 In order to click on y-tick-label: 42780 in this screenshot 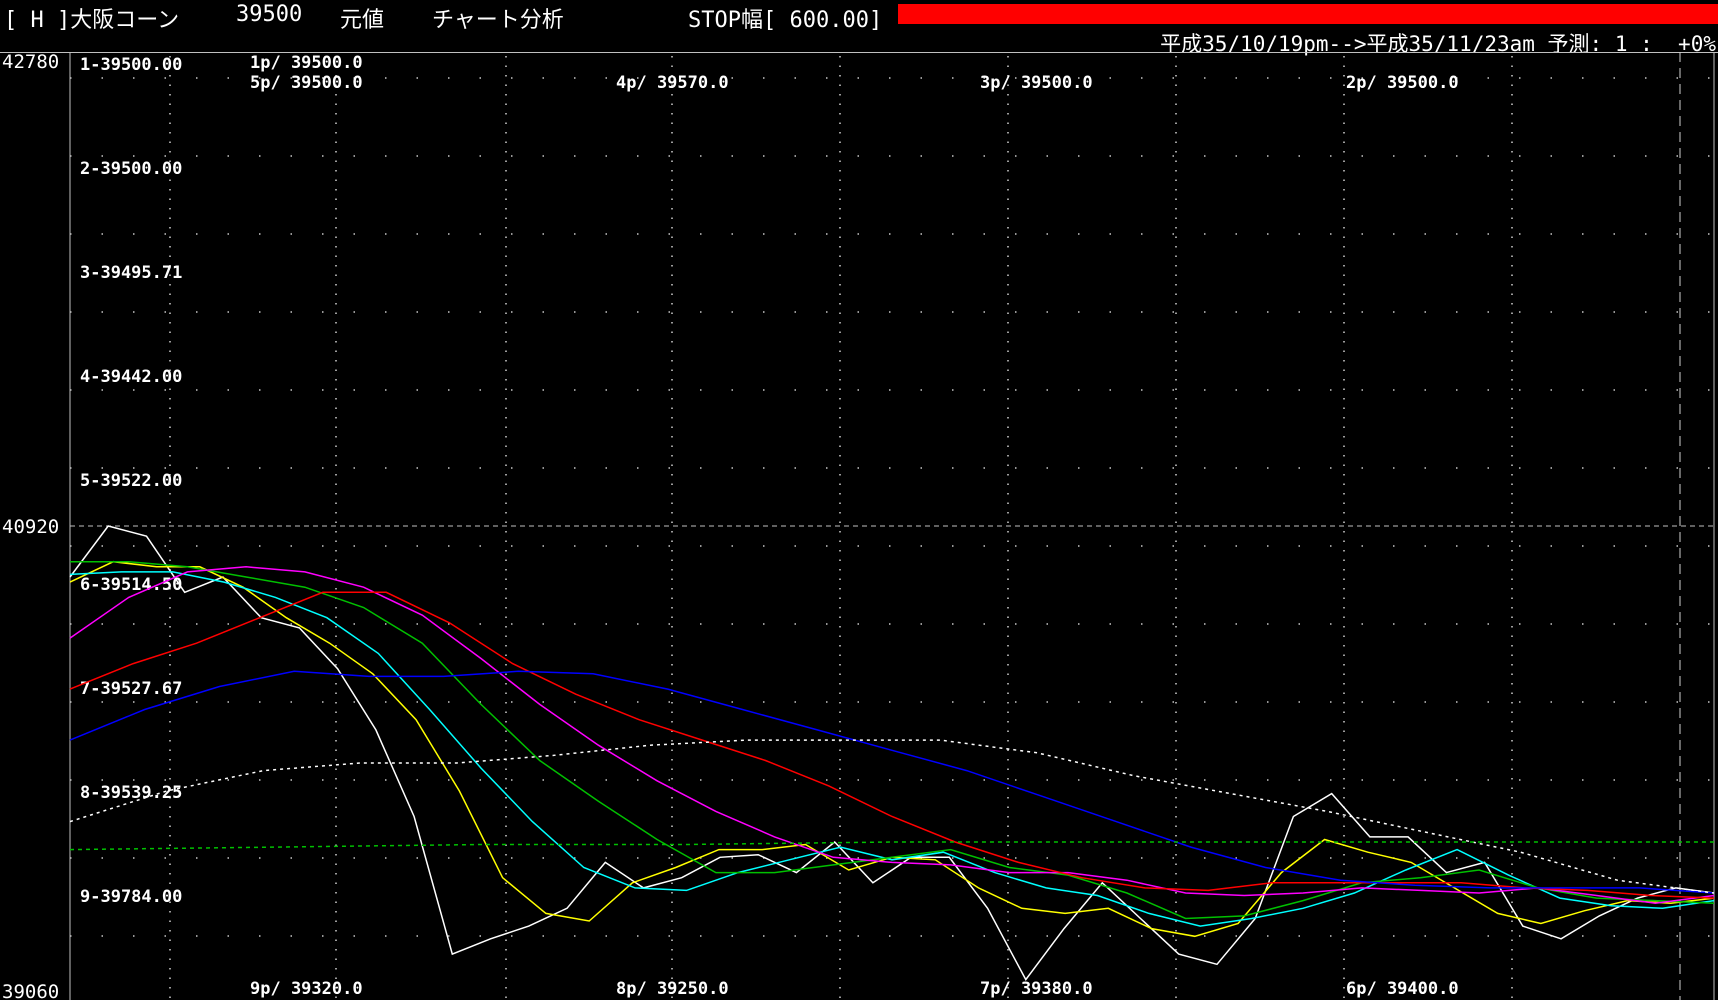, I will do `click(30, 62)`.